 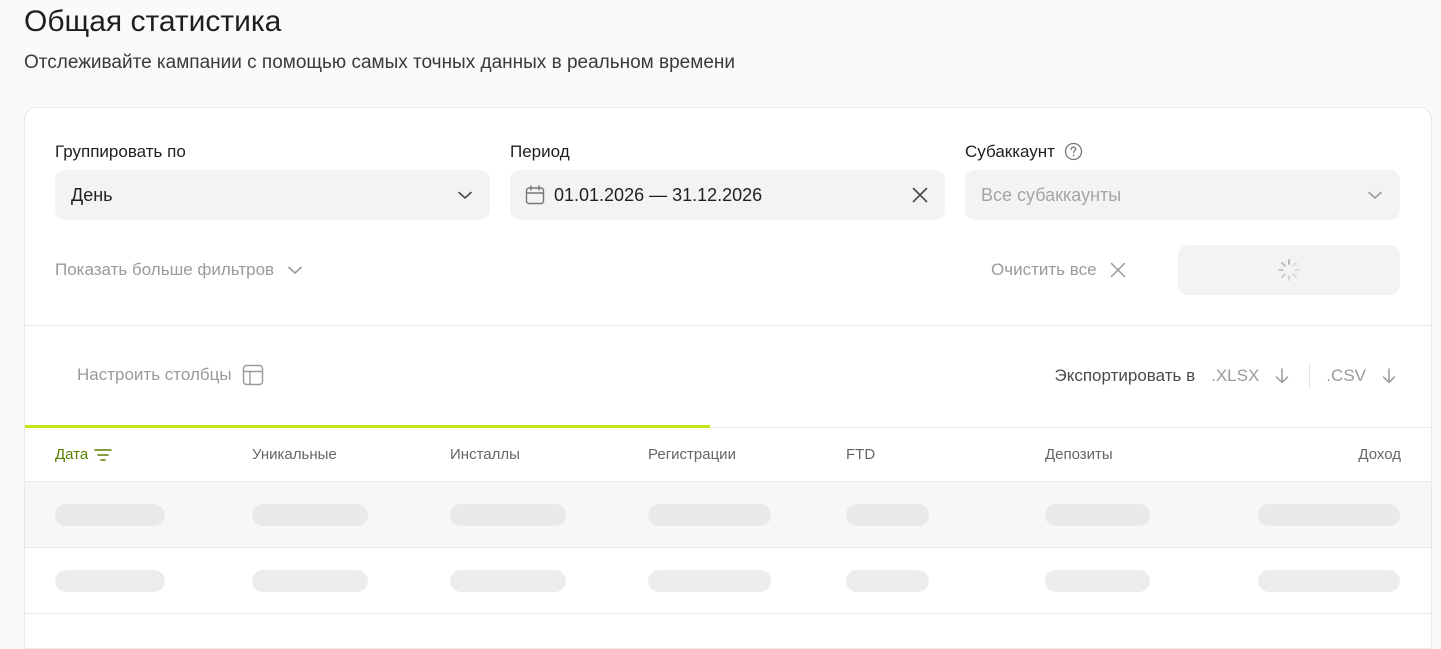 What do you see at coordinates (540, 151) in the screenshot?
I see `period-label: Период` at bounding box center [540, 151].